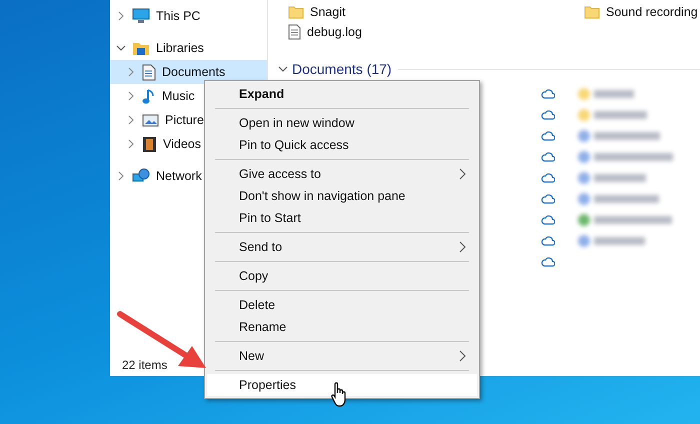 The height and width of the screenshot is (424, 700). Describe the element at coordinates (188, 48) in the screenshot. I see `navigation-item: Libraries` at that location.